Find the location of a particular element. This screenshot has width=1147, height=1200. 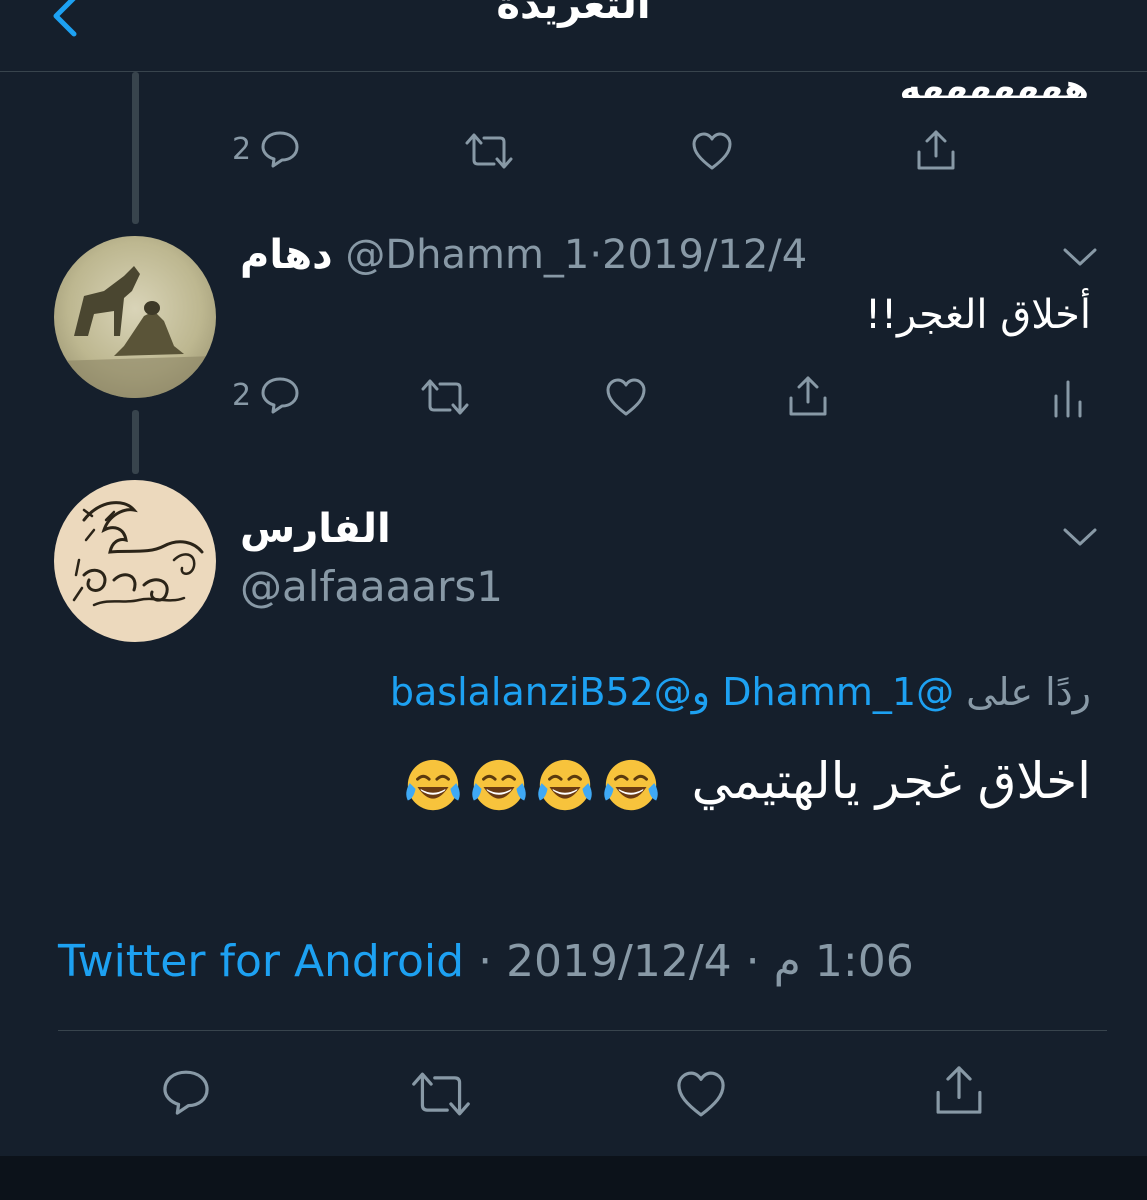

mention-link: @baslalanziB52 is located at coordinates (541, 692).